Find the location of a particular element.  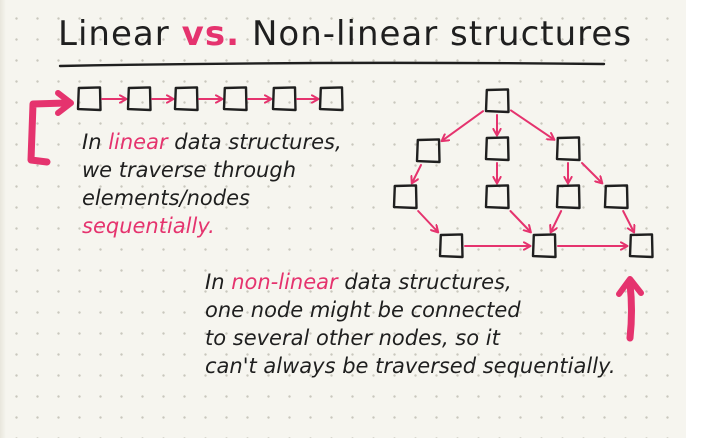

nonlinear-note-rest: data structures, is located at coordinates (428, 282).